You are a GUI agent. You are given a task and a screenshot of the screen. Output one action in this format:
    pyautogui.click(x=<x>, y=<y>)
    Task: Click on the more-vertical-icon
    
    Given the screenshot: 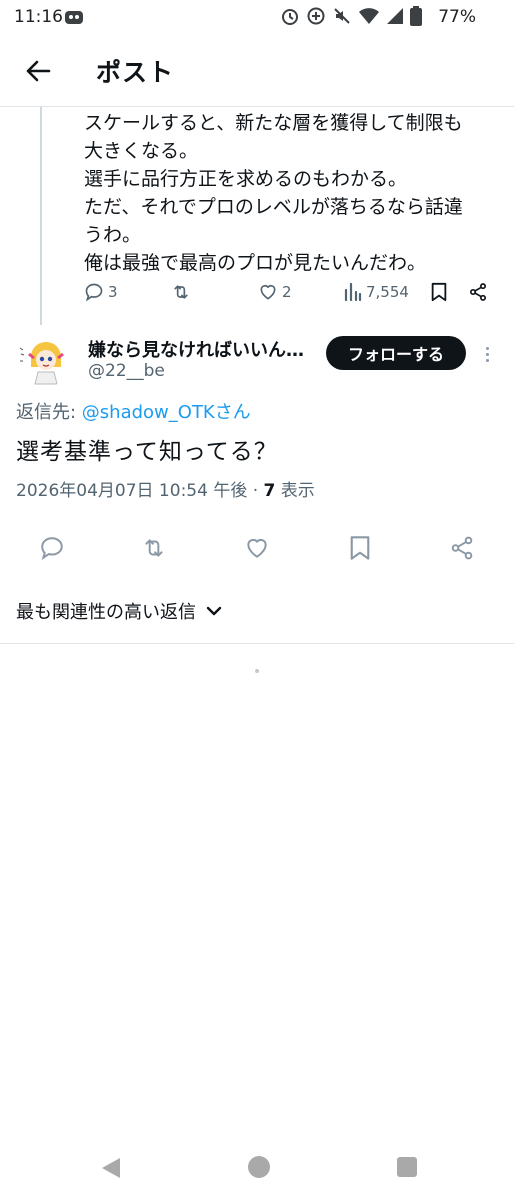 What is the action you would take?
    pyautogui.click(x=487, y=348)
    